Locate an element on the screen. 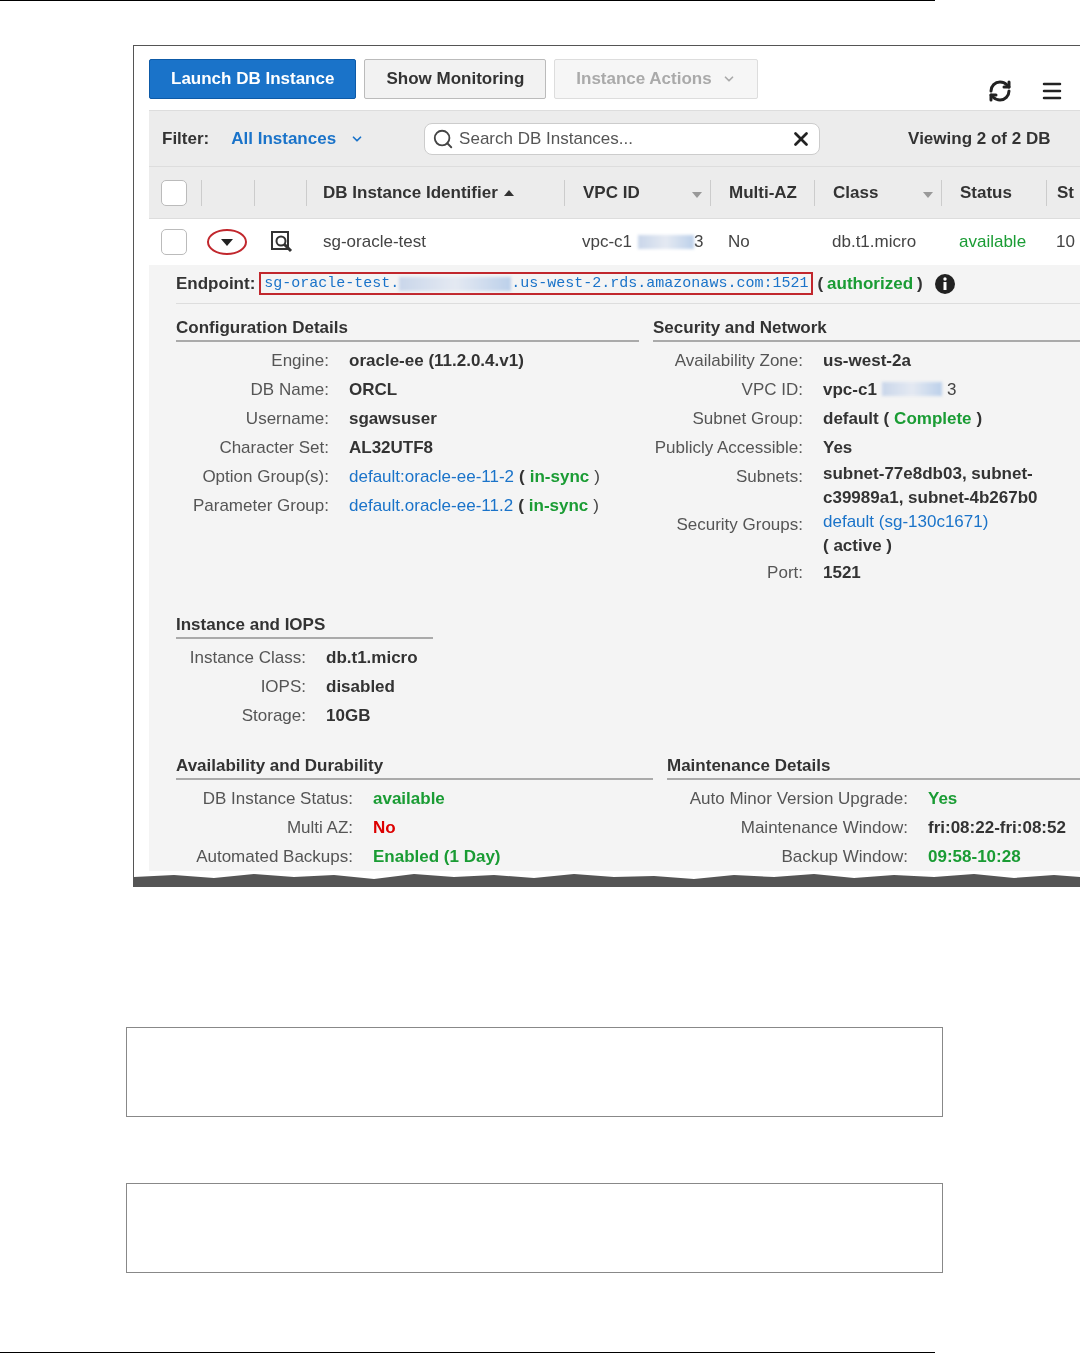  field-value: Complete is located at coordinates (933, 419).